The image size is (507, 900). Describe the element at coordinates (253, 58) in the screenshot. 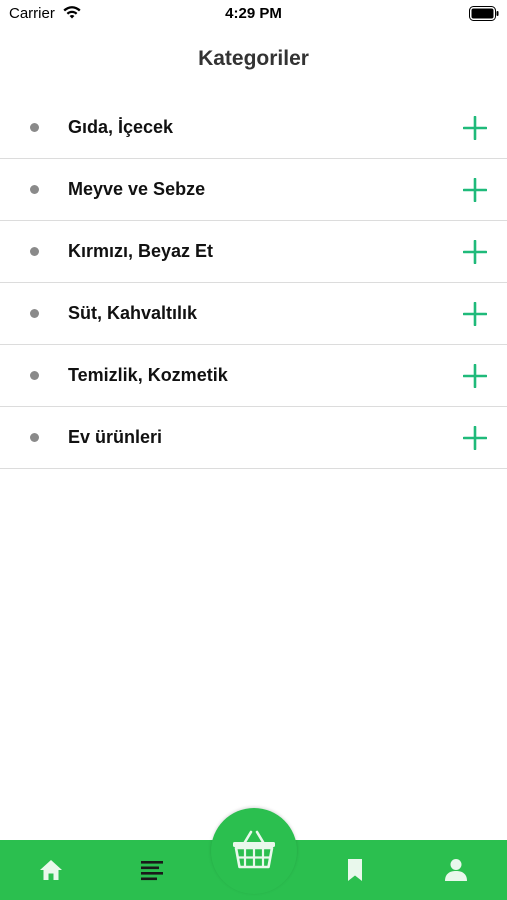

I see `page-title: Kategoriler` at that location.